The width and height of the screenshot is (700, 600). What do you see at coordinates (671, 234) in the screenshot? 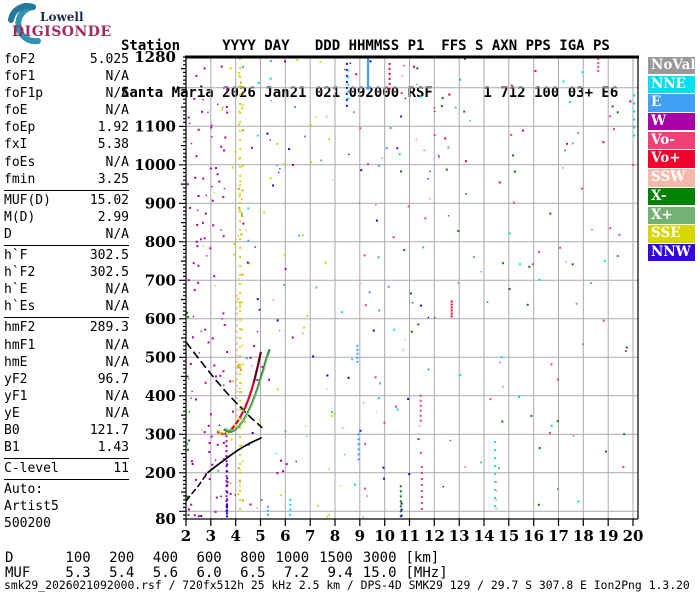
I see `legend-item-sse: SSE` at bounding box center [671, 234].